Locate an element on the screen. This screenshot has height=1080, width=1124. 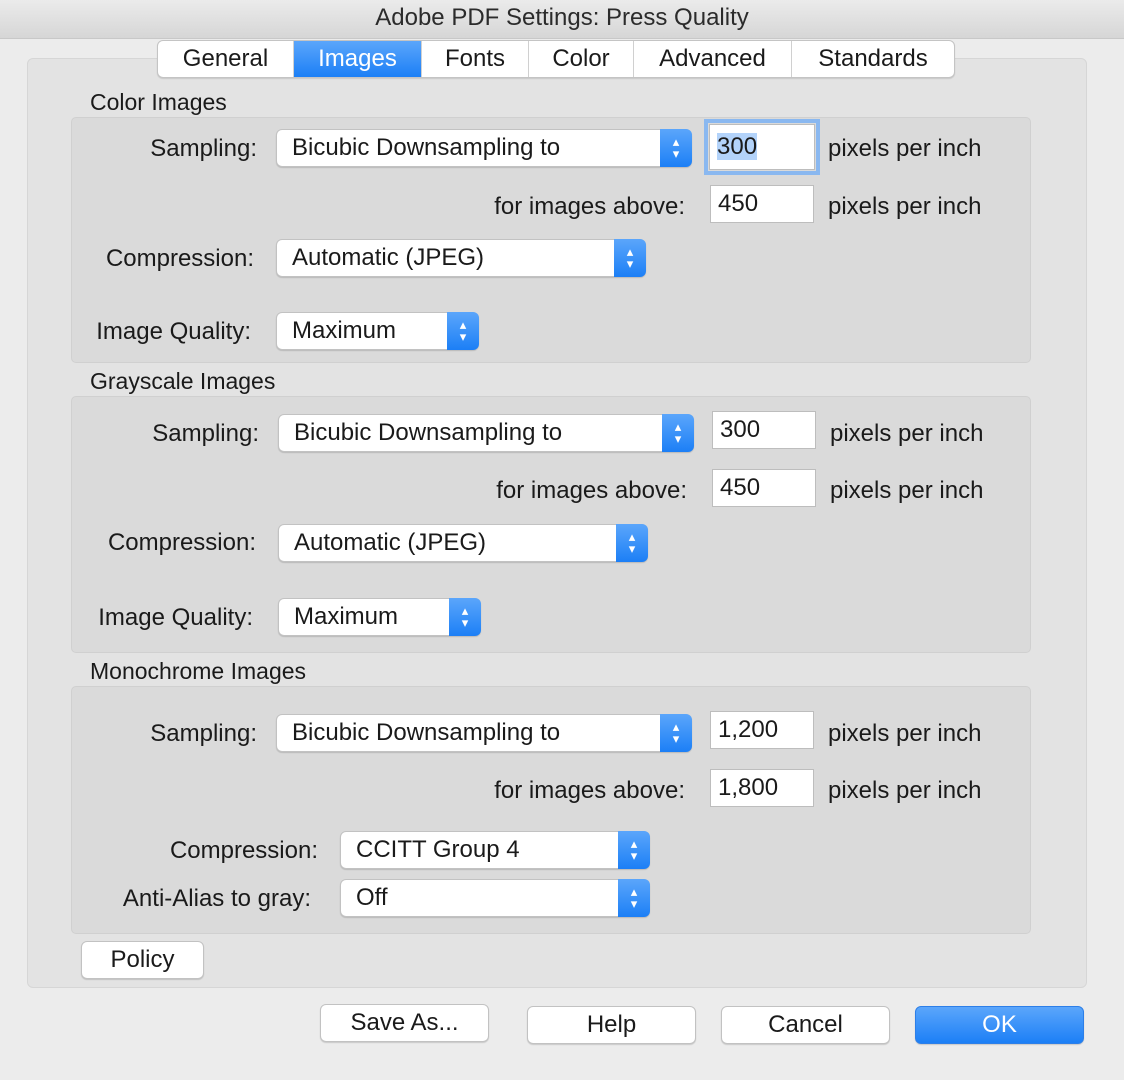
color-compression-label: Compression: is located at coordinates (179, 258).